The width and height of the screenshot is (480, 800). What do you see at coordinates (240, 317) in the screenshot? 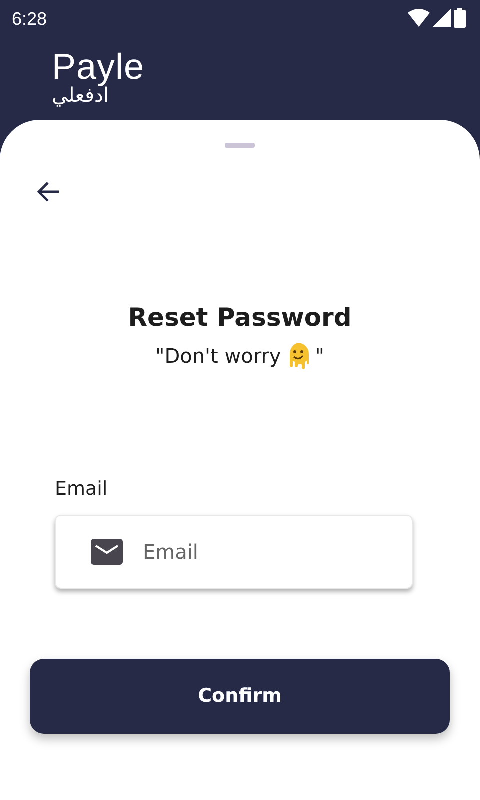
I see `page-title: Reset Password` at bounding box center [240, 317].